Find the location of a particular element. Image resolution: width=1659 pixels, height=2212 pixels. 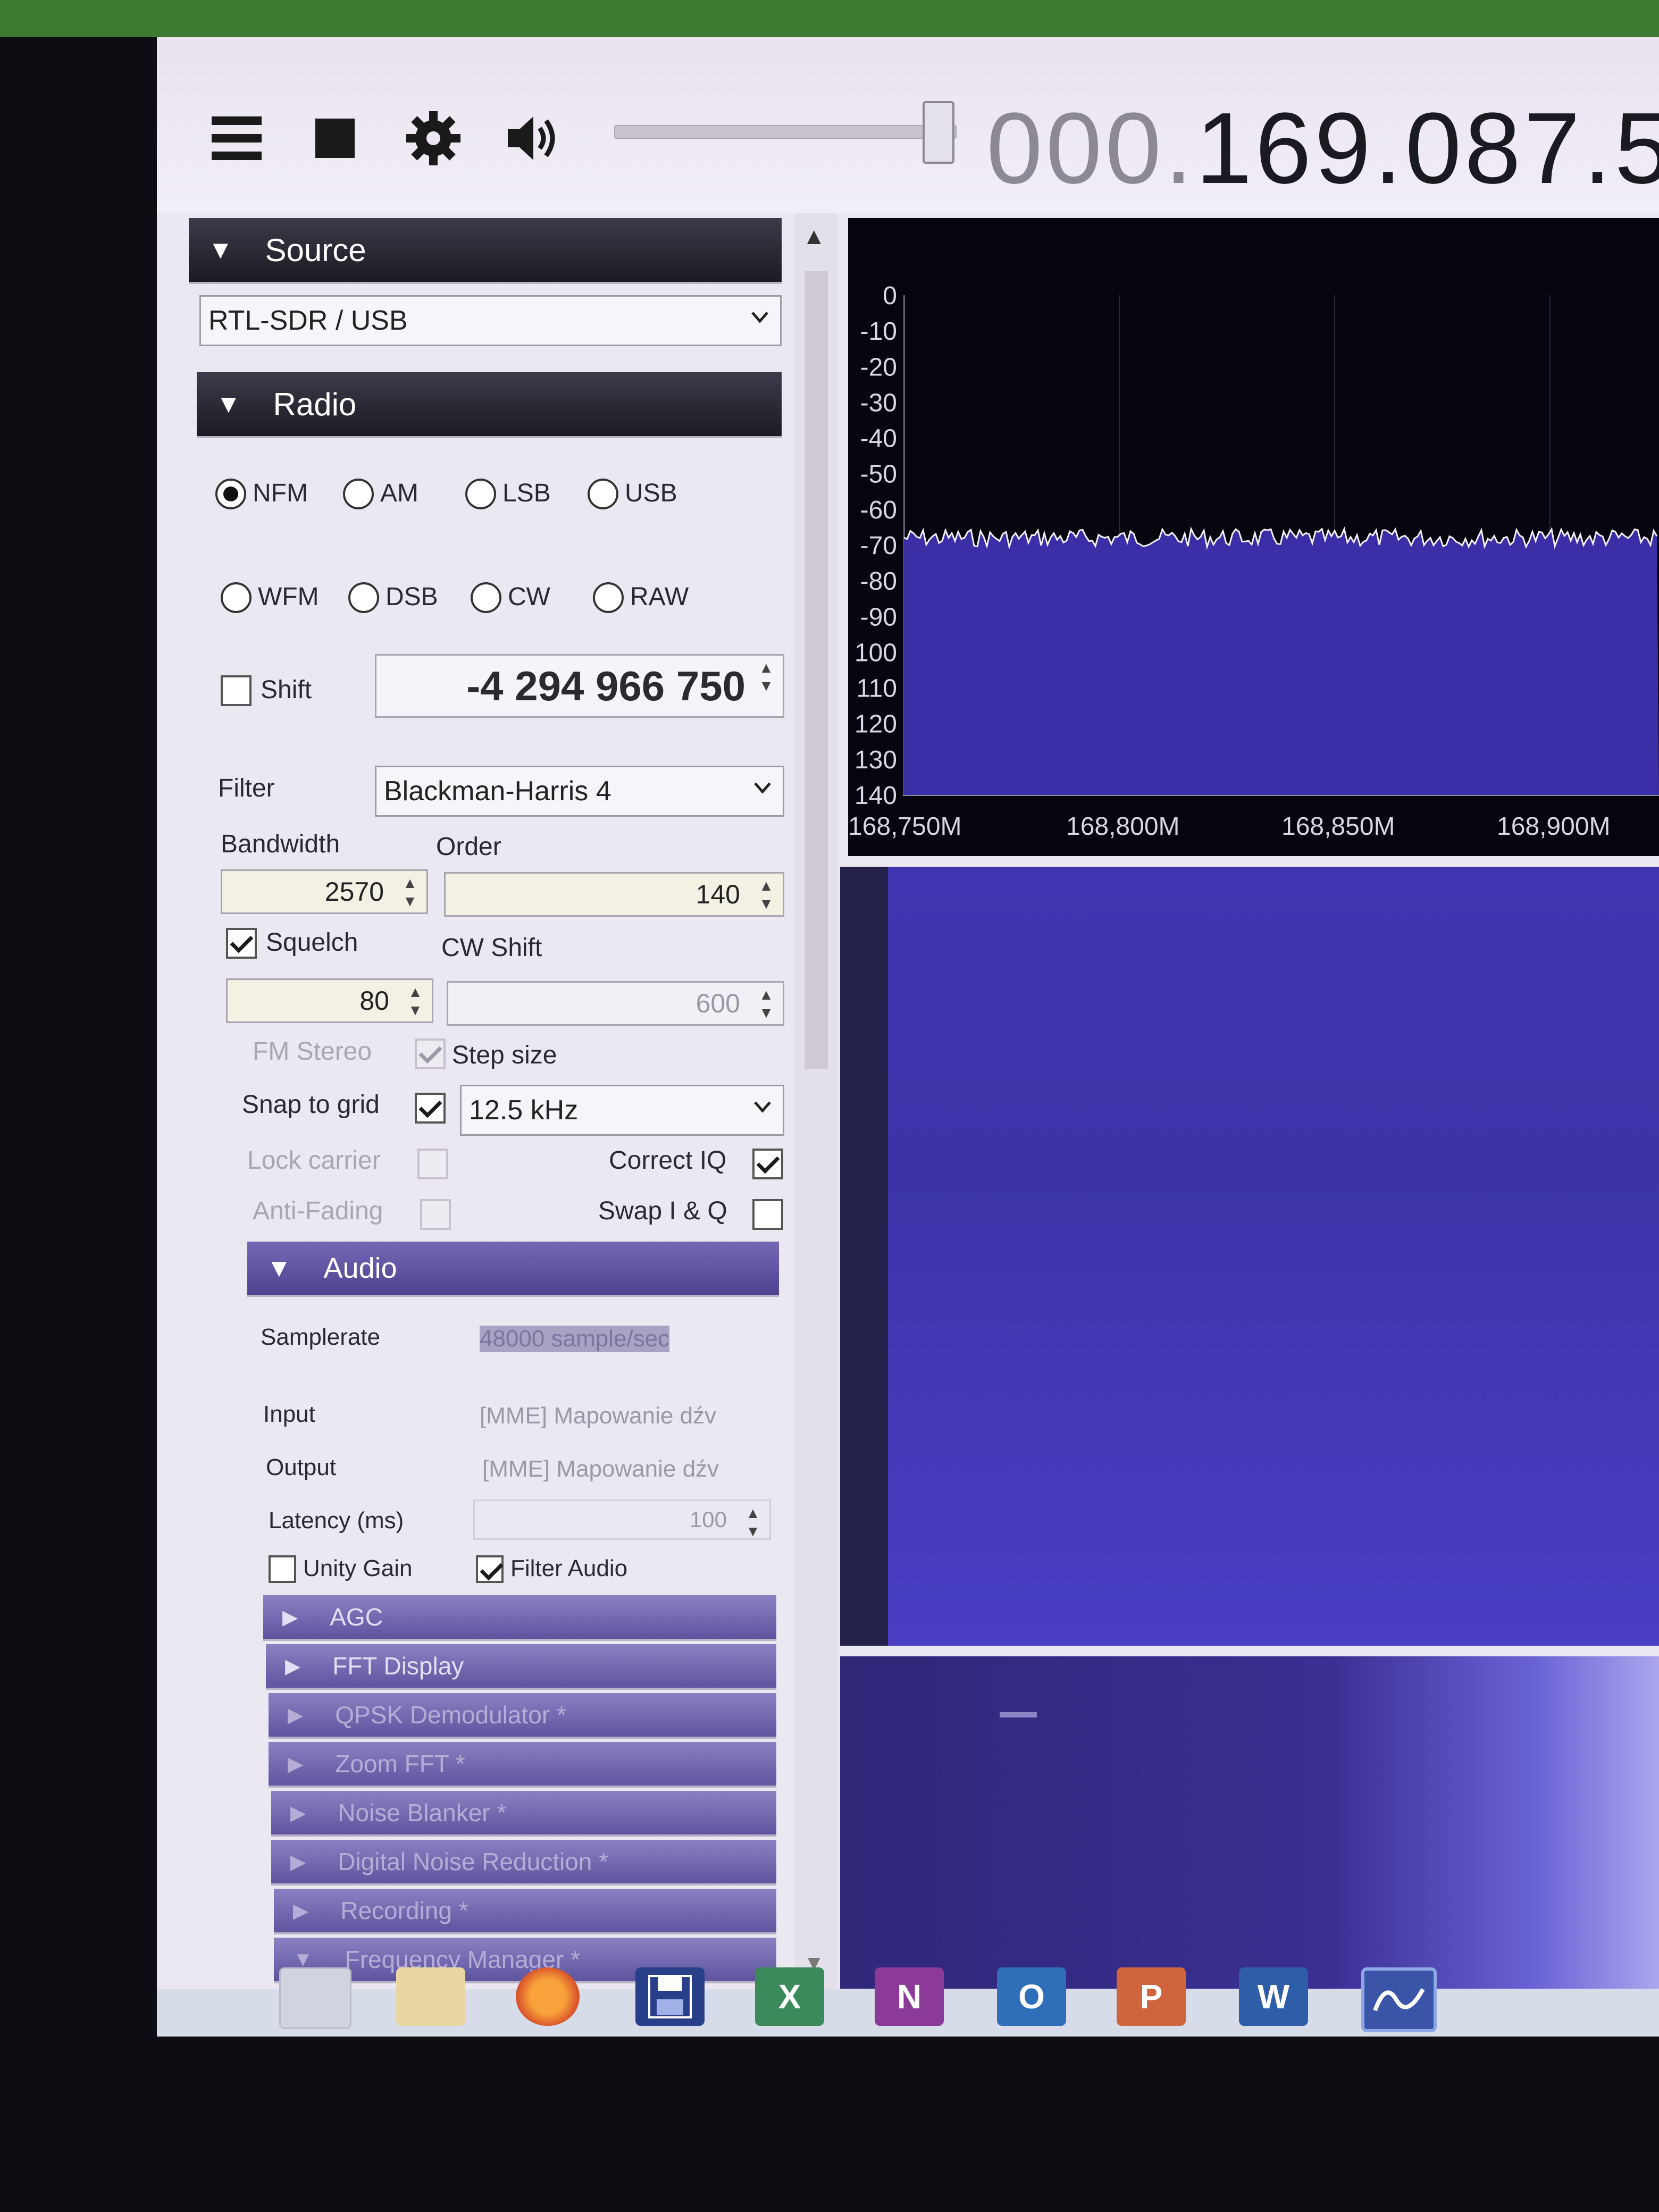

x-tick-label: 168,800M is located at coordinates (1123, 826).